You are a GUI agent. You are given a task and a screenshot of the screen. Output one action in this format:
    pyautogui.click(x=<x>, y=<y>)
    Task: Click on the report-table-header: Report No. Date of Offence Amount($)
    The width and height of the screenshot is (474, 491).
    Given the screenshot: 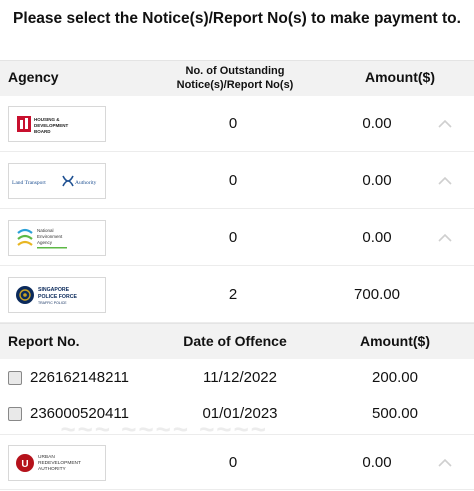 What is the action you would take?
    pyautogui.click(x=237, y=341)
    